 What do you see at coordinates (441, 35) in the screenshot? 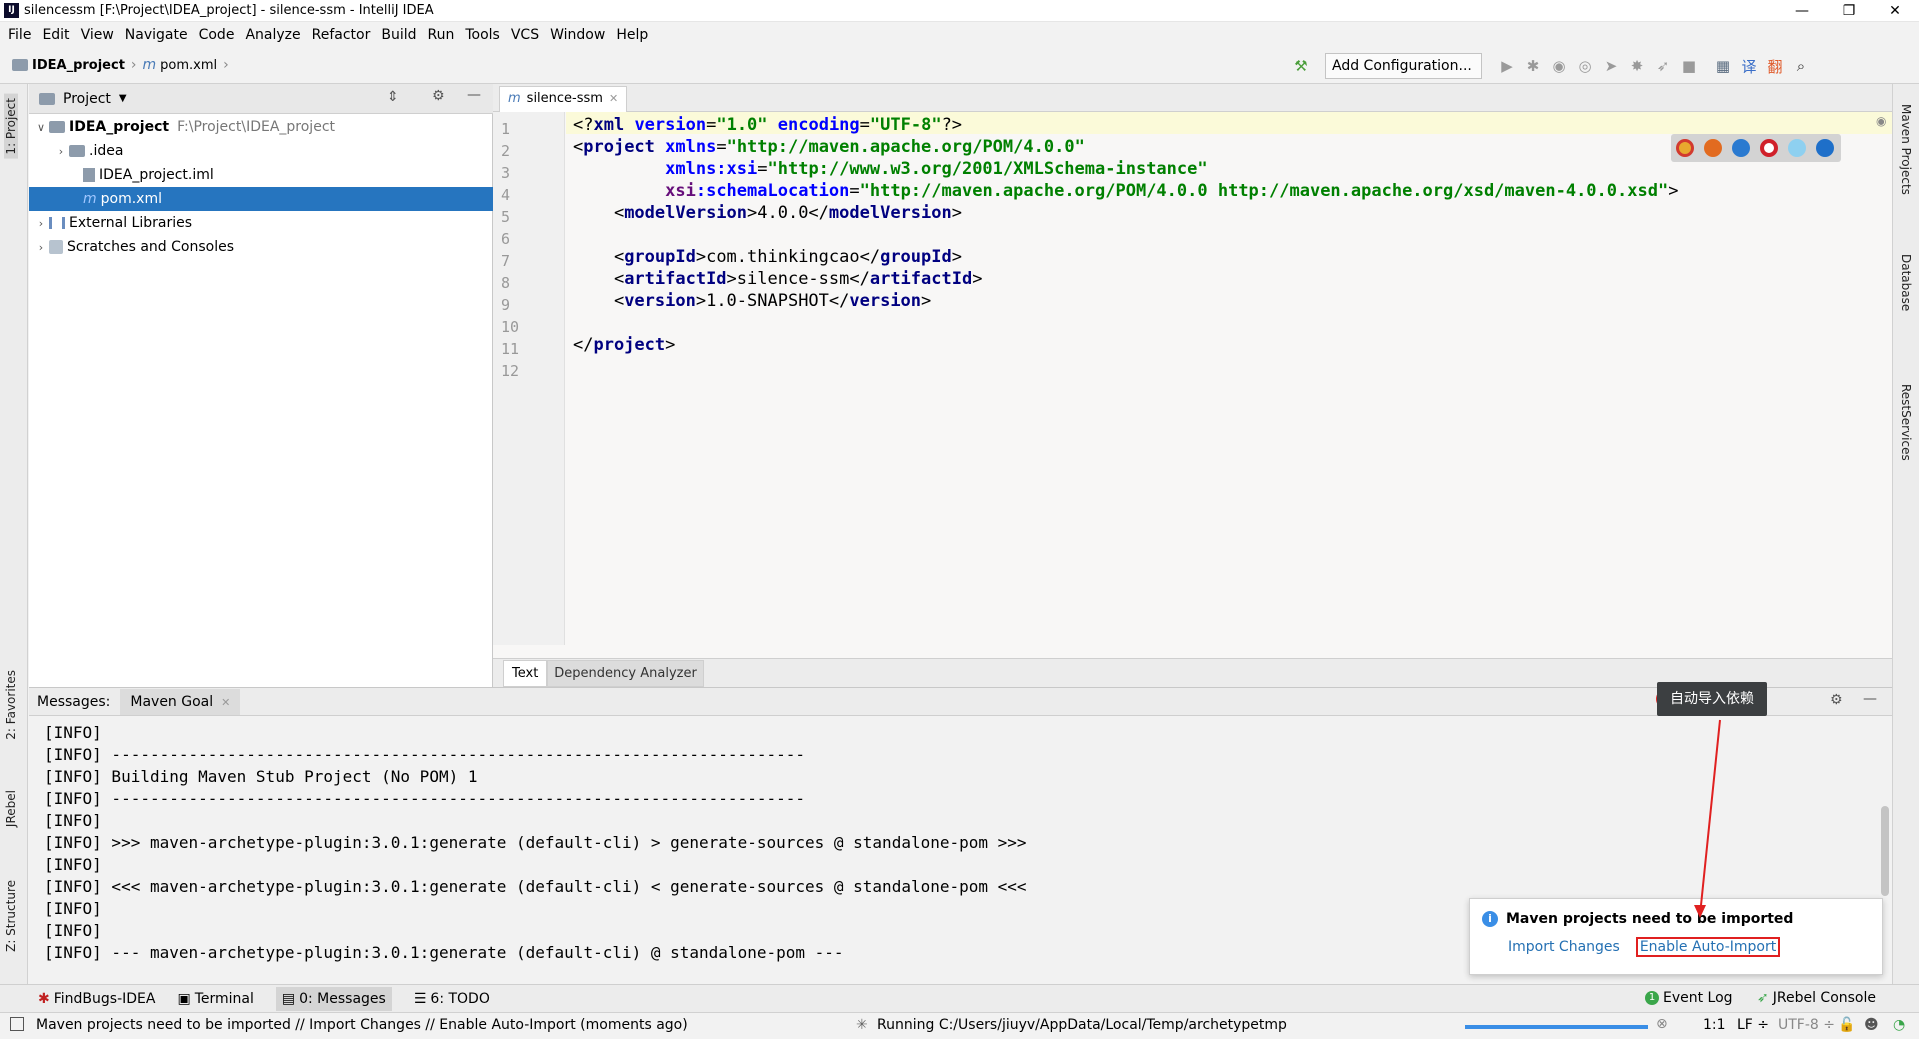
I see `menu-run: Run` at bounding box center [441, 35].